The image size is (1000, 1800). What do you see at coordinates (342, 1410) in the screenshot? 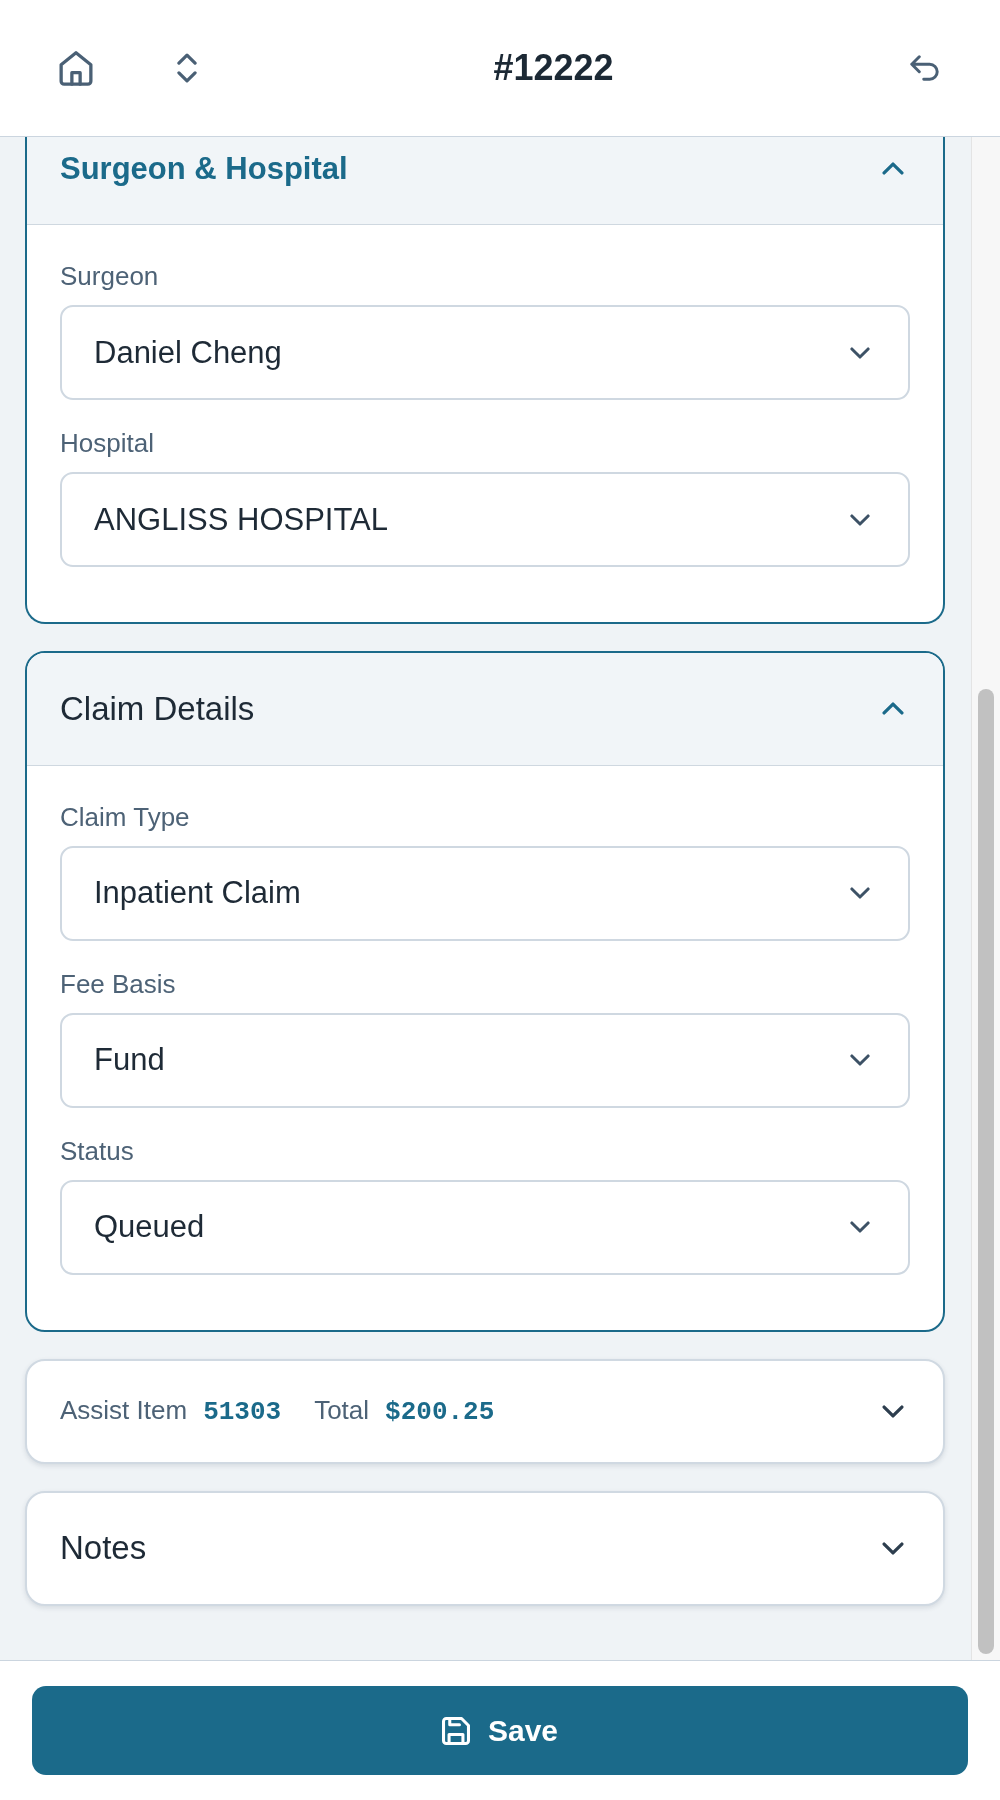
I see `summary-label: Total` at bounding box center [342, 1410].